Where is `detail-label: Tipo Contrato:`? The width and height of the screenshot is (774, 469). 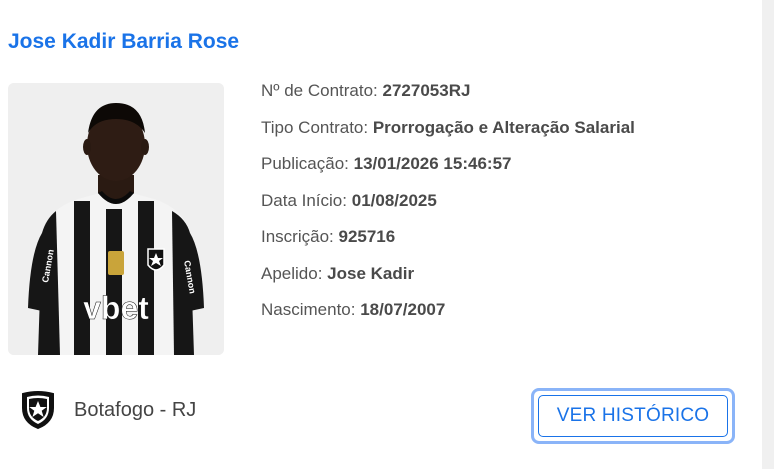
detail-label: Tipo Contrato: is located at coordinates (315, 127).